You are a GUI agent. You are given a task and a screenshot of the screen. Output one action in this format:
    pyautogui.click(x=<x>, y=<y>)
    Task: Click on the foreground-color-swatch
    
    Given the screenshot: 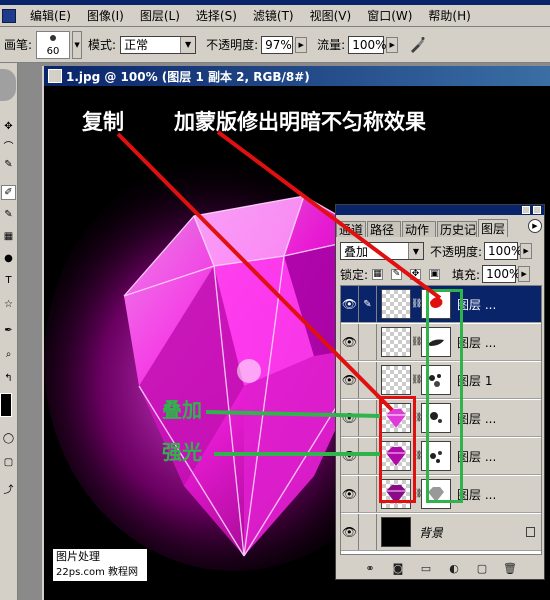 What is the action you would take?
    pyautogui.click(x=6, y=405)
    